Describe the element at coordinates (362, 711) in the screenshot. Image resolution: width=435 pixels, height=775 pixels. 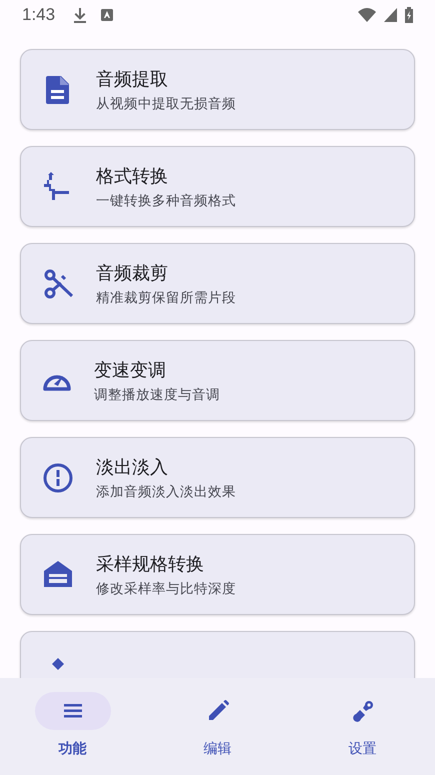
I see `wrench-icon` at that location.